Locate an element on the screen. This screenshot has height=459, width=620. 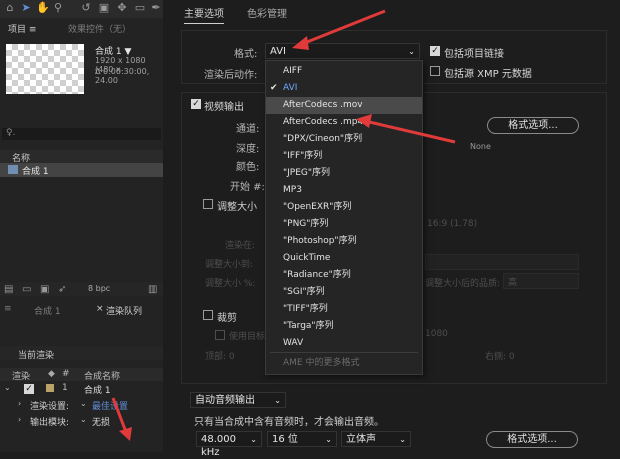
arrow-to-aftercodecs-mp4 is located at coordinates (406, 129).